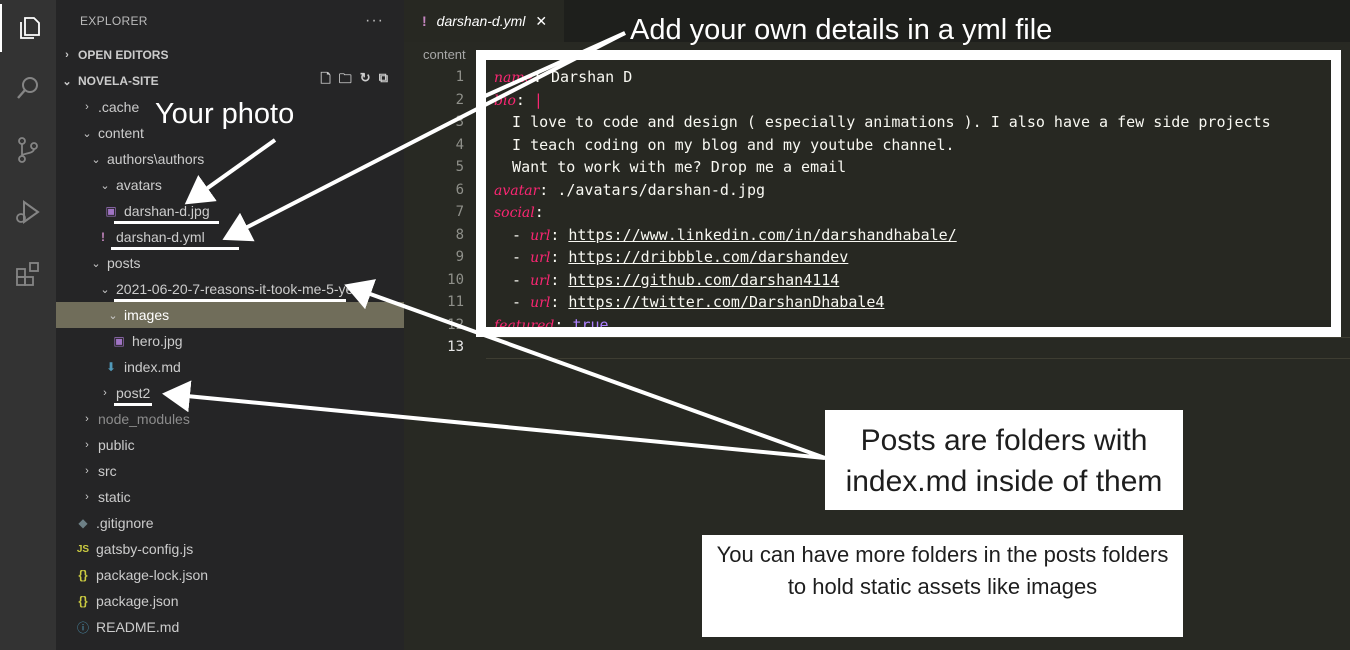 This screenshot has height=650, width=1350. What do you see at coordinates (225, 114) in the screenshot?
I see `annotation-photo: Your photo` at bounding box center [225, 114].